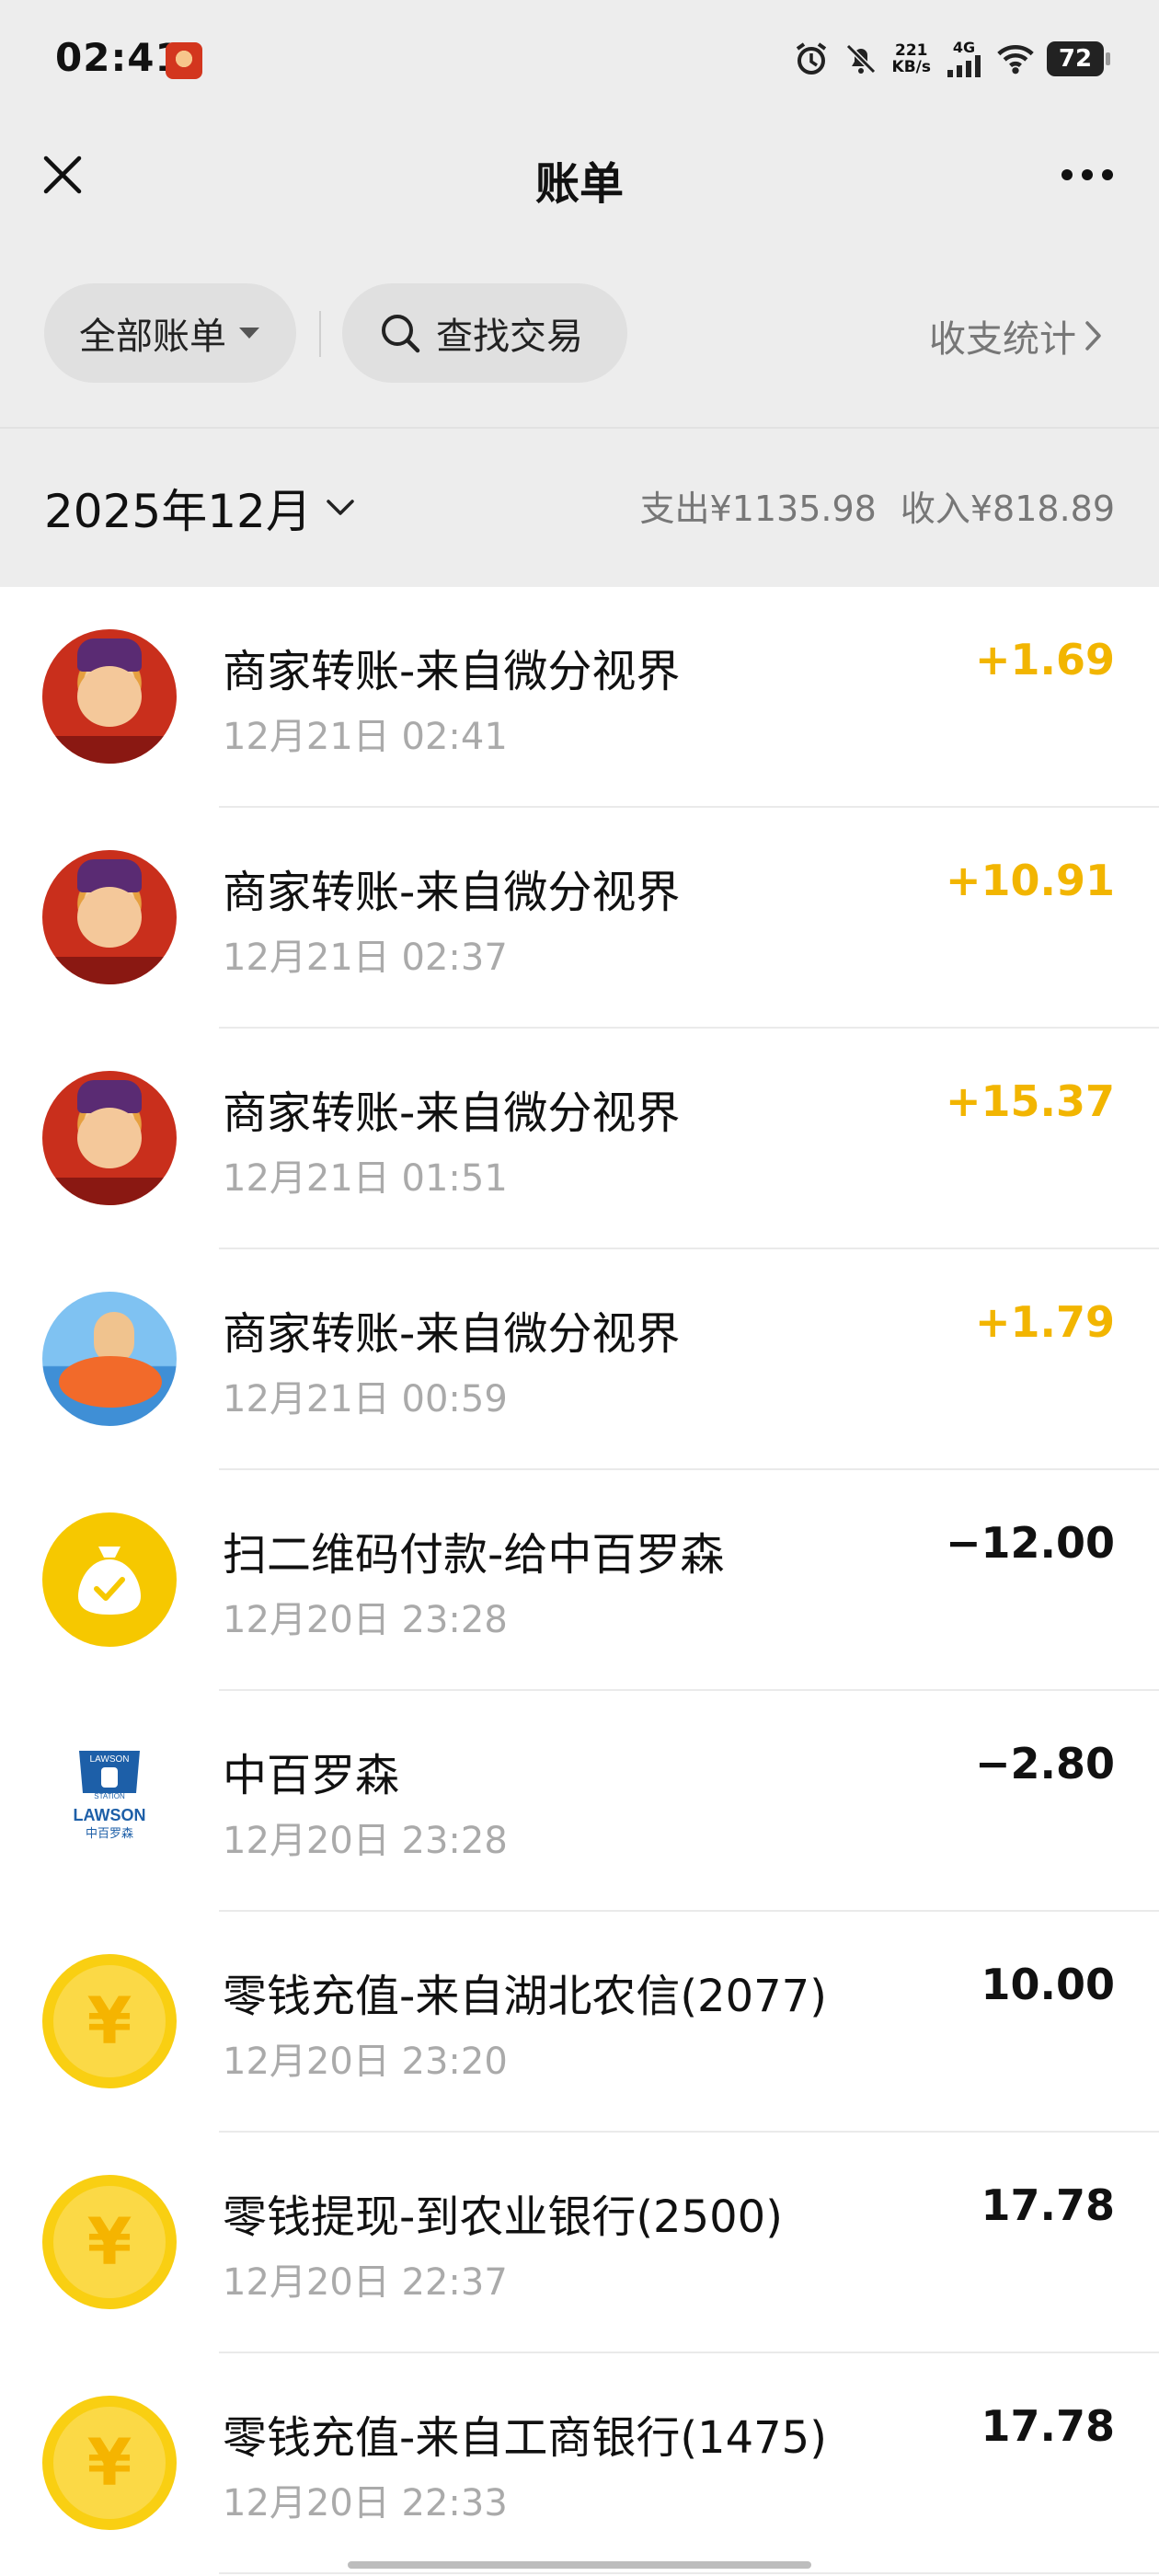 The width and height of the screenshot is (1159, 2576). I want to click on transaction-row: 商家转账-来自微分视界 12月21日 00:59 +1.79, so click(579, 1359).